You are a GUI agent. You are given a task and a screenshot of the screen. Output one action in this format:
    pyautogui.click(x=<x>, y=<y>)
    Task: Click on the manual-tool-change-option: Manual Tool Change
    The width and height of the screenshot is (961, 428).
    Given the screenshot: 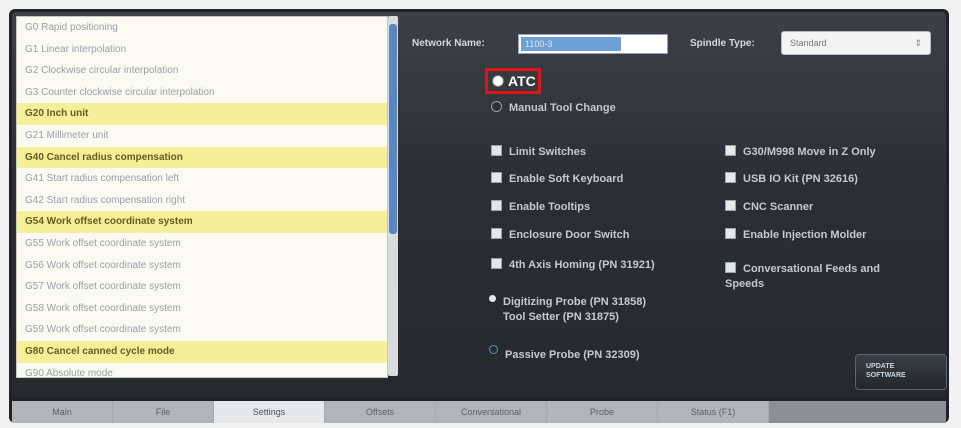 What is the action you would take?
    pyautogui.click(x=553, y=107)
    